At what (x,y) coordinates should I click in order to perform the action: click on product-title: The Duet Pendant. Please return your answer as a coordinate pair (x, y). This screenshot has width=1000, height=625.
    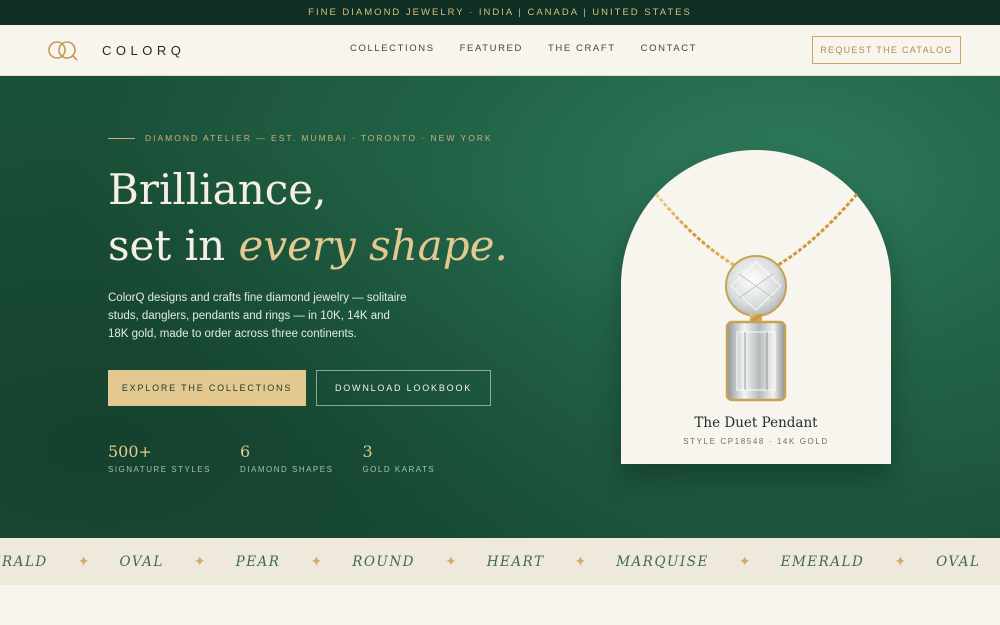
    Looking at the image, I should click on (756, 423).